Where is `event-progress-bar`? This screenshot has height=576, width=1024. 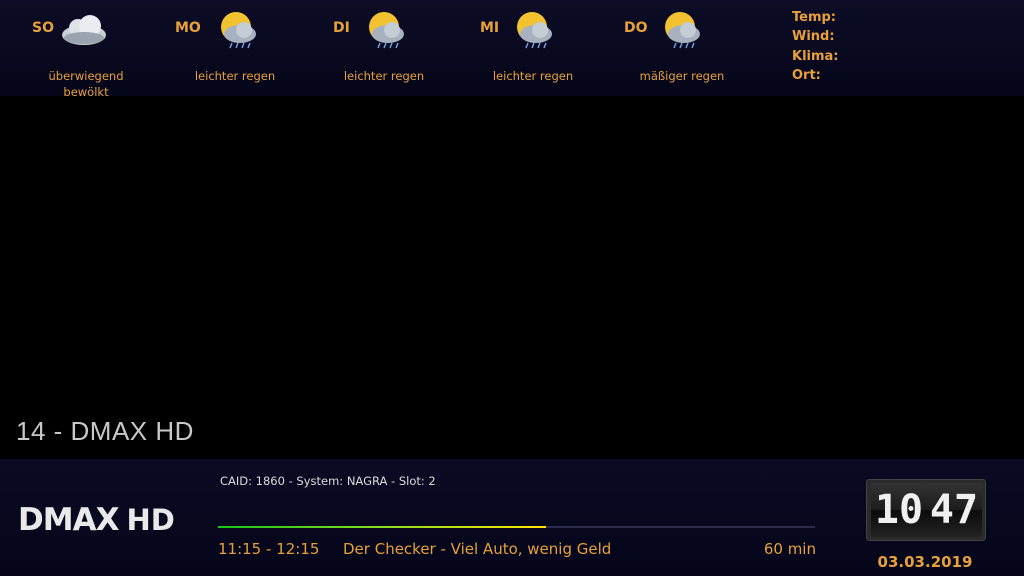
event-progress-bar is located at coordinates (516, 527).